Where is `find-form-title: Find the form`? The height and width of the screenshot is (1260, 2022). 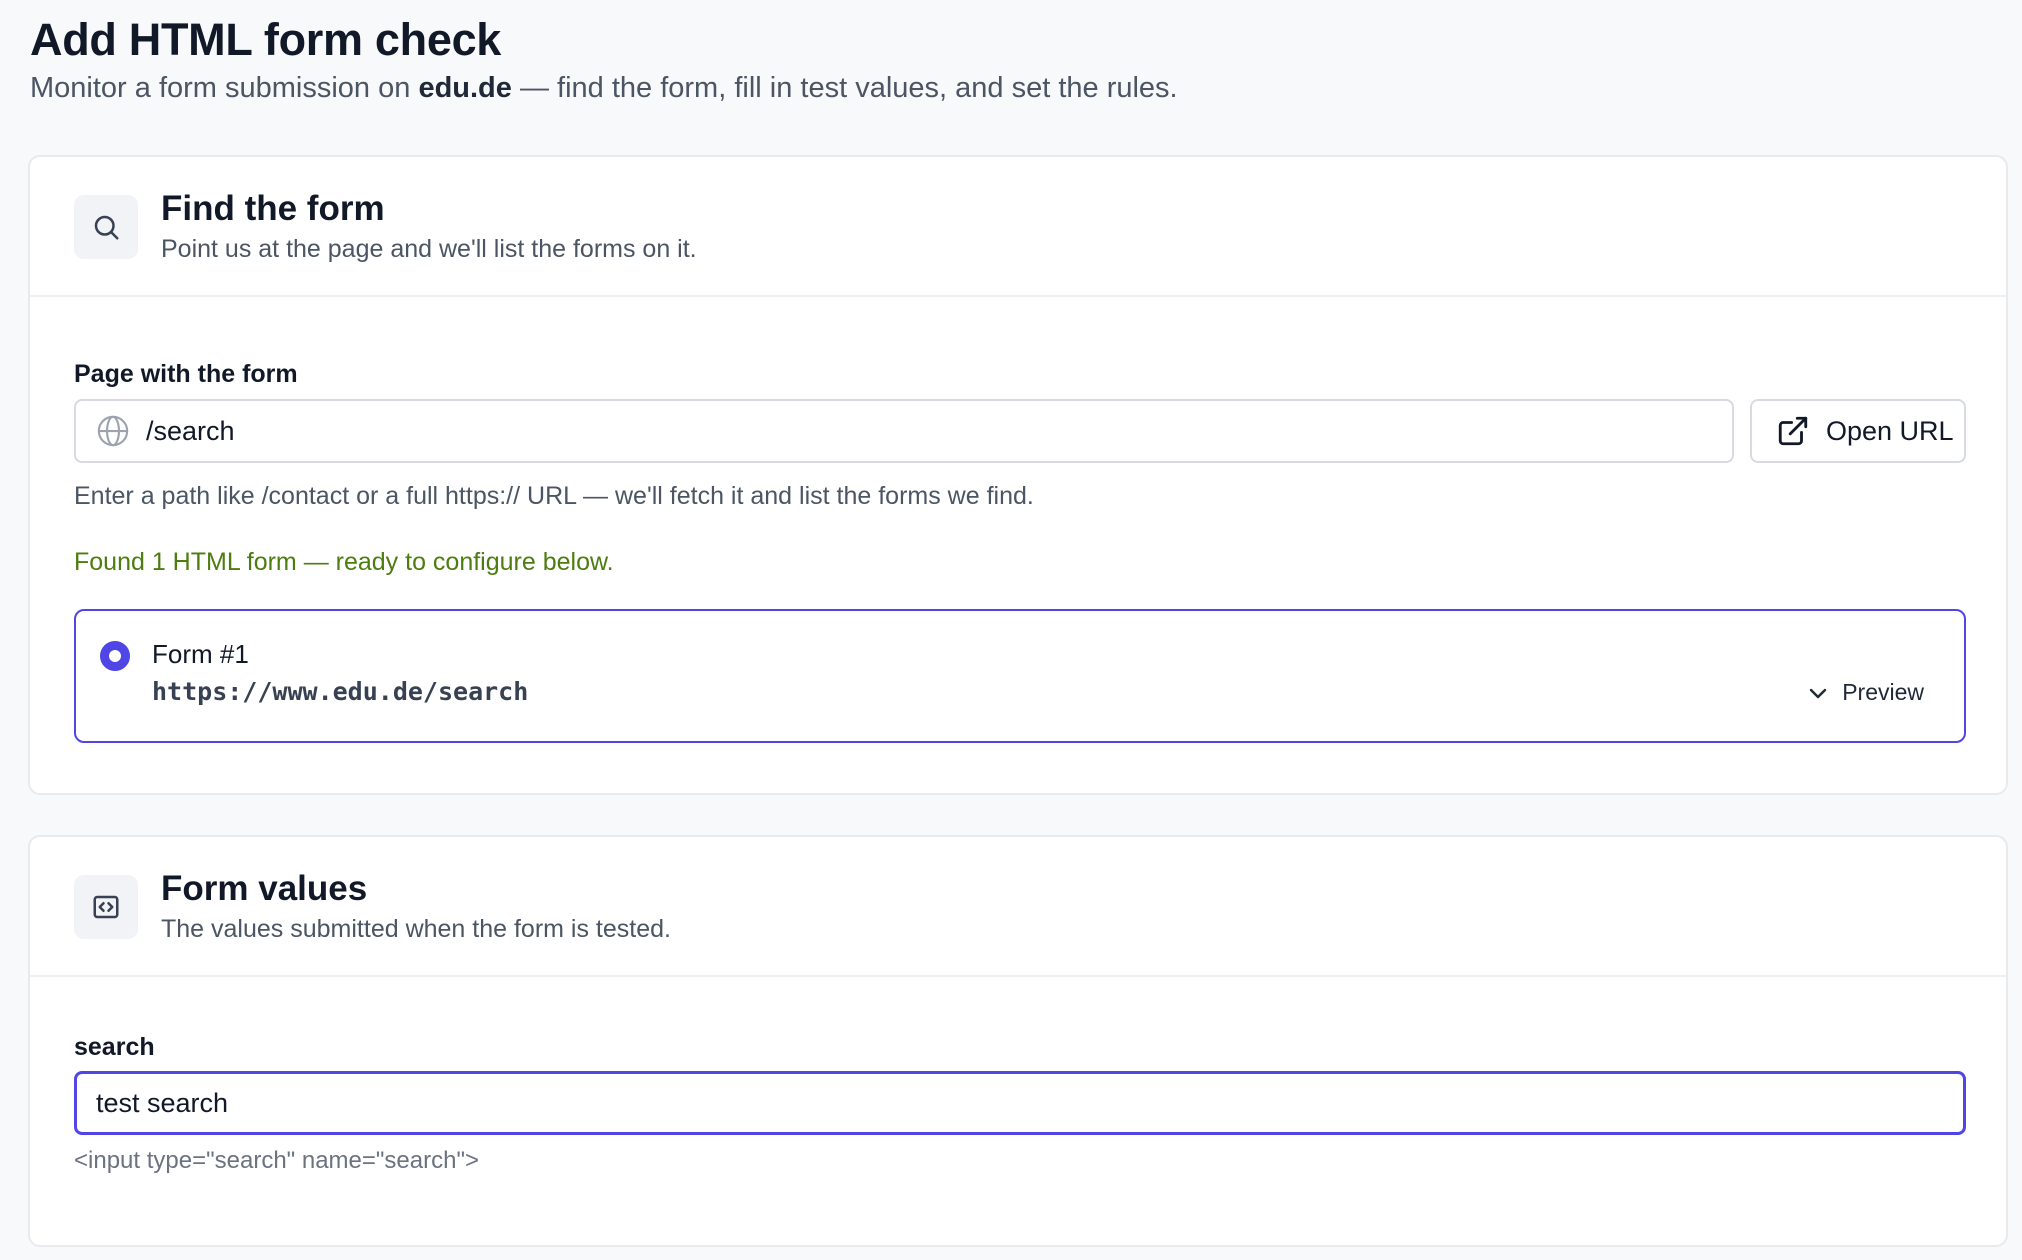 find-form-title: Find the form is located at coordinates (273, 208).